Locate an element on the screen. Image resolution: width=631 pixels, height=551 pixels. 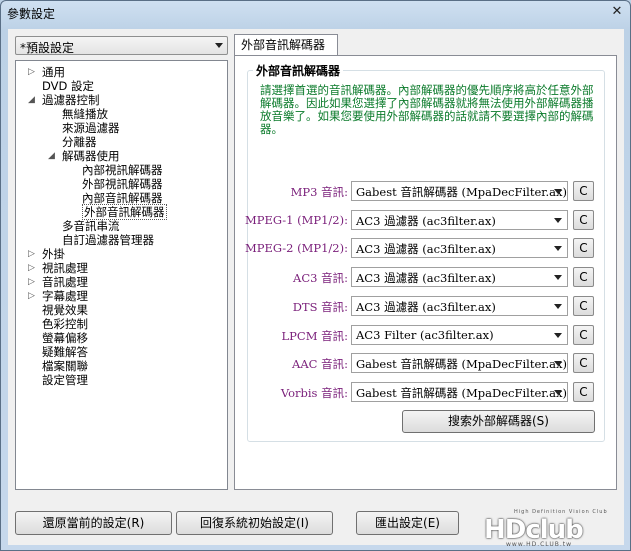
preset-value: *預設設定 is located at coordinates (47, 48).